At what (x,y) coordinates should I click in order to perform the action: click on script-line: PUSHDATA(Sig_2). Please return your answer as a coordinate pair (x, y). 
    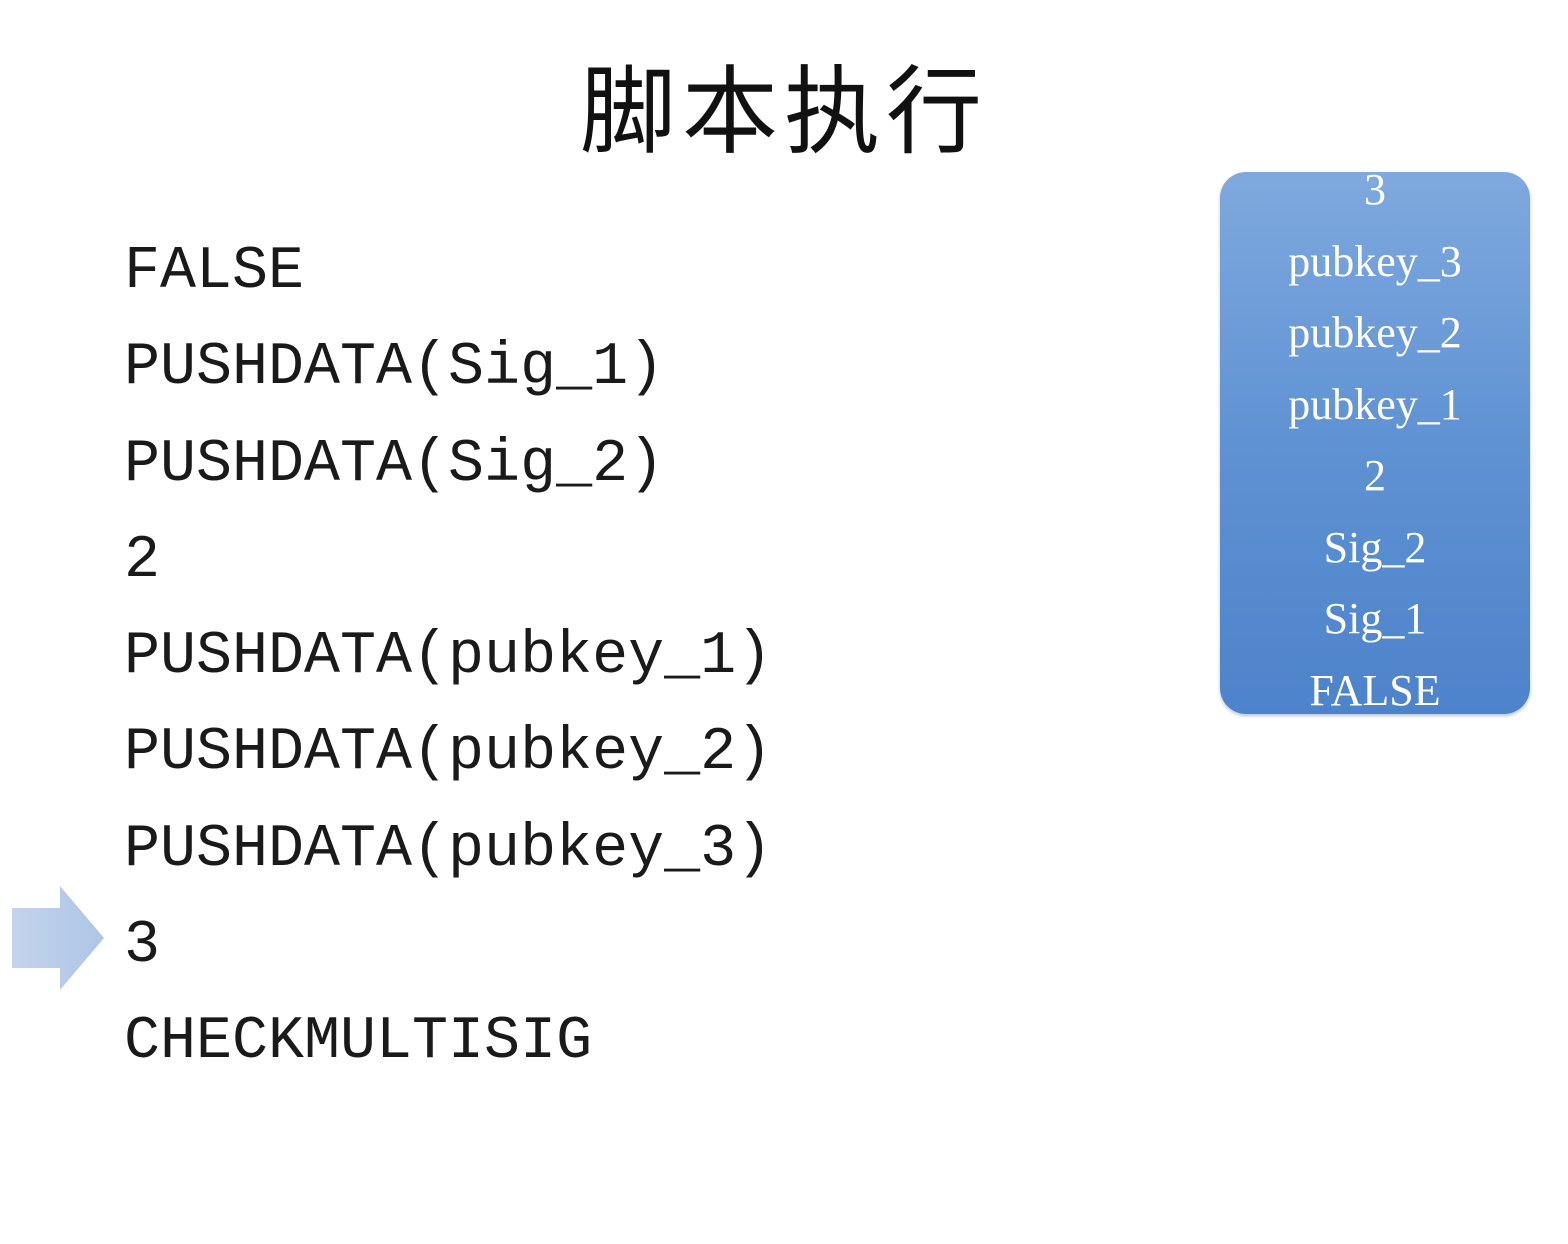
    Looking at the image, I should click on (394, 464).